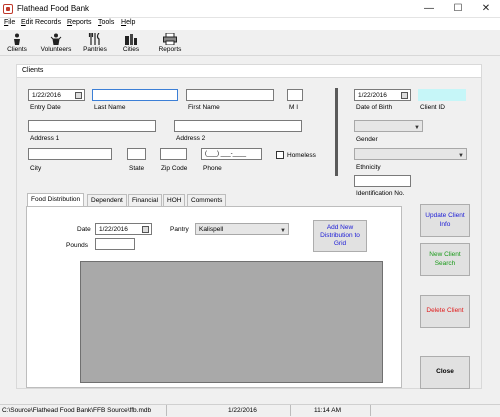 This screenshot has width=500, height=417. I want to click on reports-tool-button: Reports, so click(170, 44).